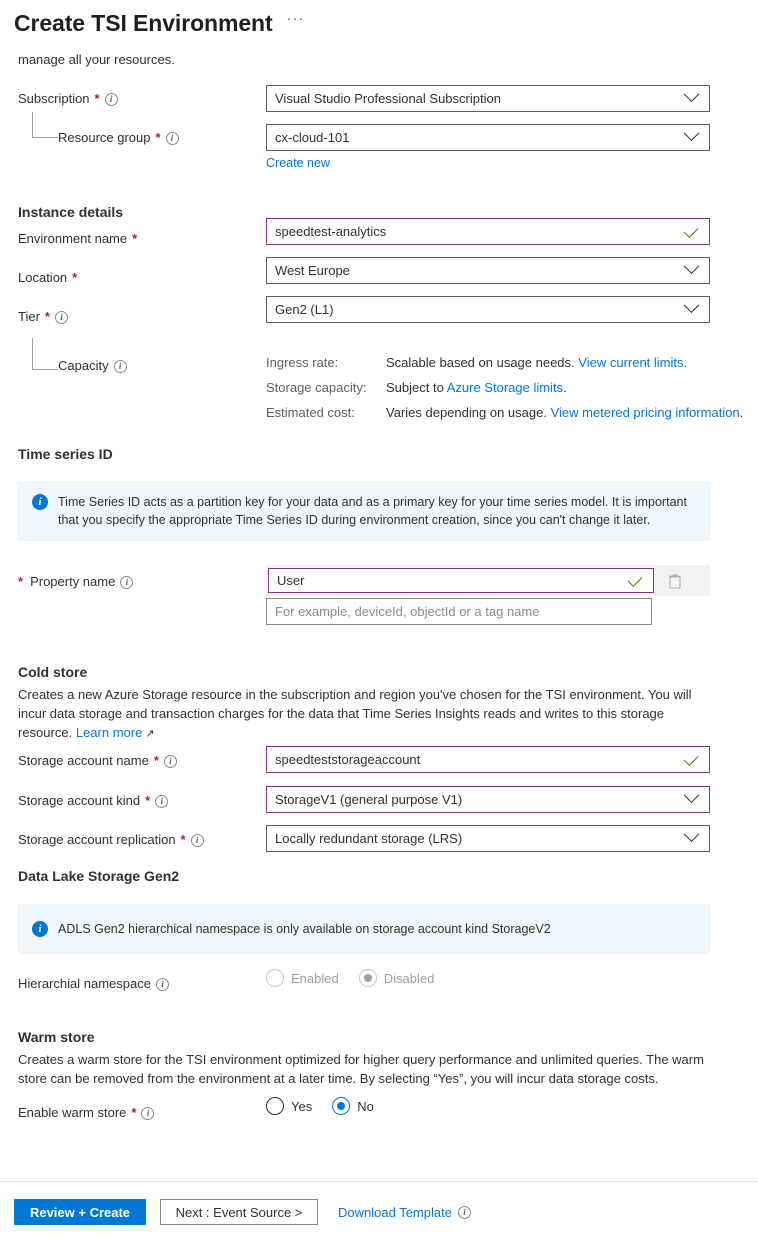  I want to click on storage-account-replication-label: Storage account replication * i, so click(124, 840).